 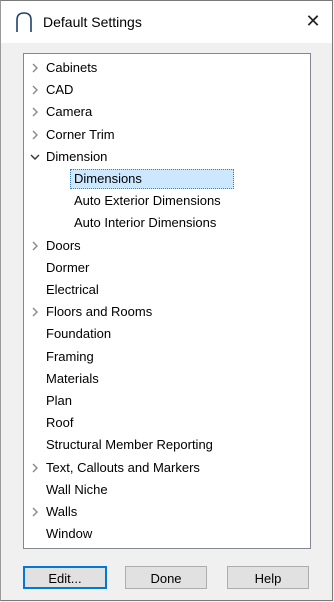 I want to click on tree-item: Doors, so click(x=167, y=246).